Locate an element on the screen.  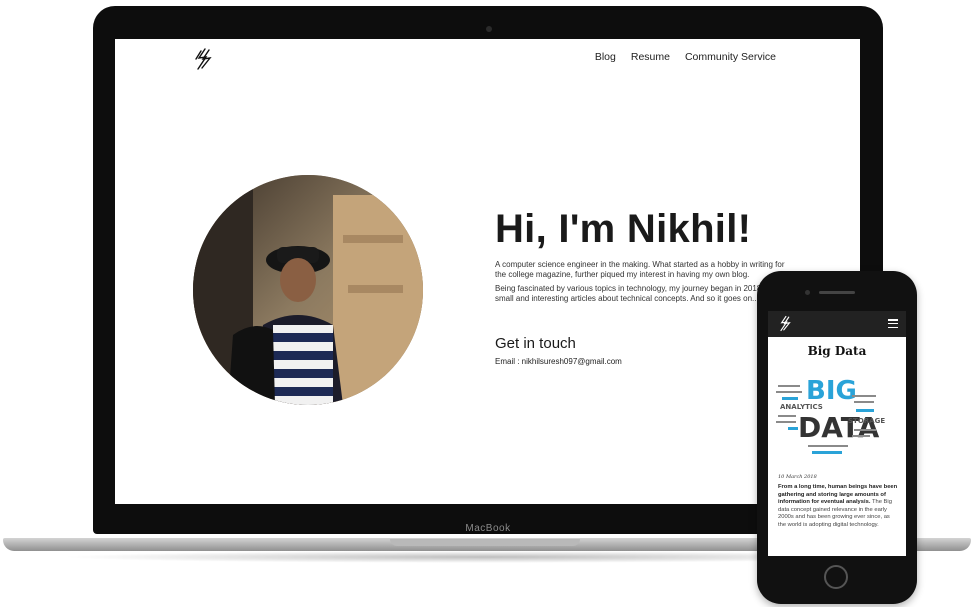
big-data-word-cloud: BIG DATA ANALYTICS STORAGE is located at coordinates (827, 413).